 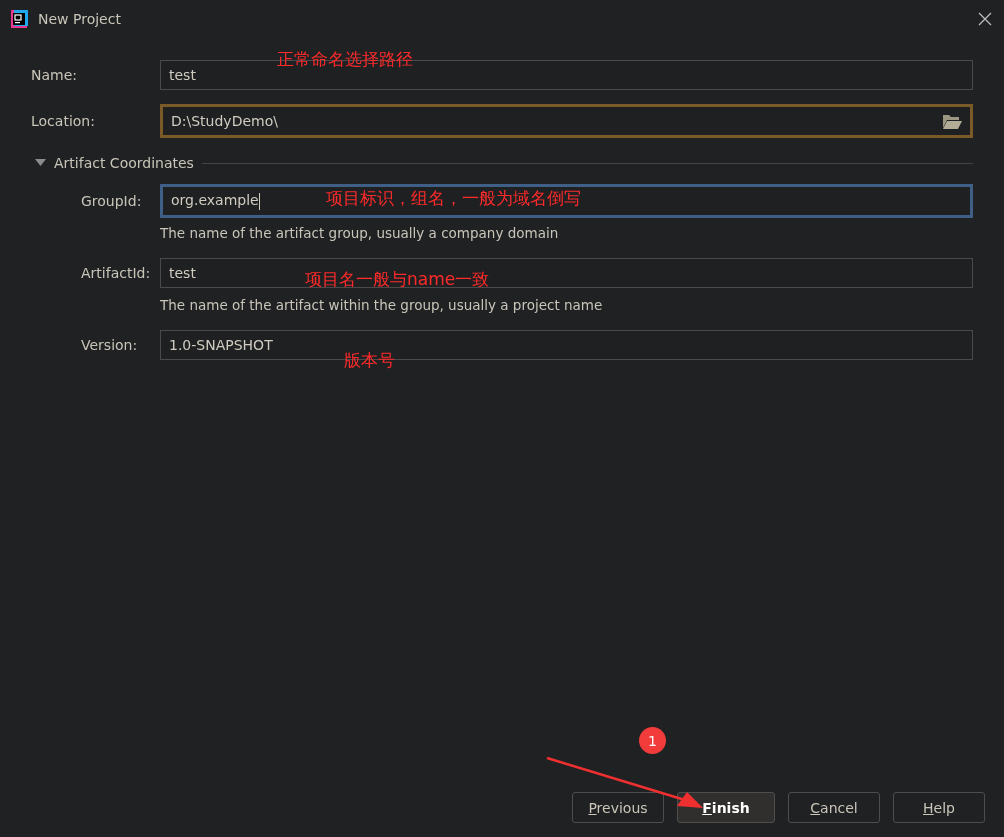 I want to click on dialog-button: Previous, so click(x=618, y=807).